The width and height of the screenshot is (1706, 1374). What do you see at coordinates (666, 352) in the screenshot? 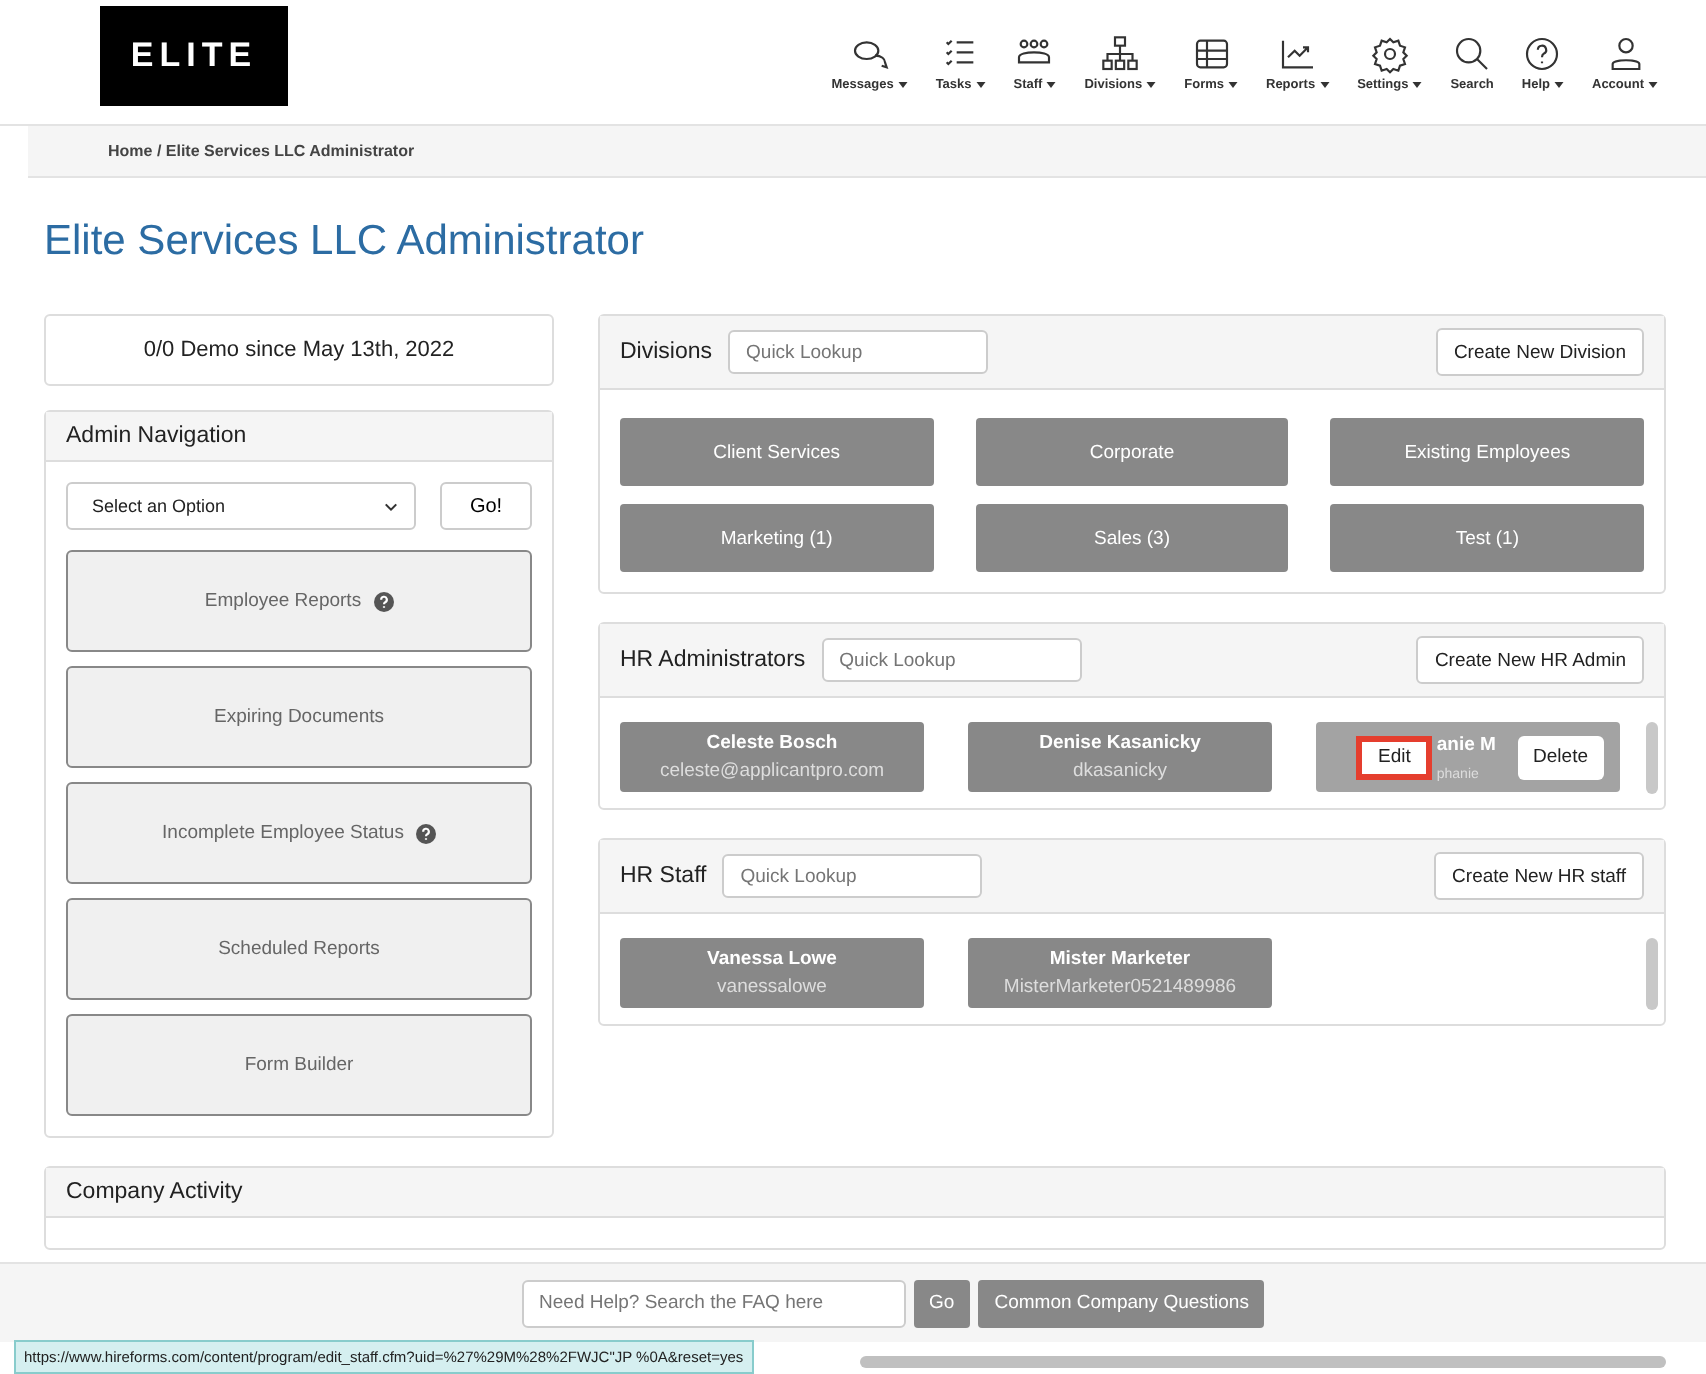
I see `panel-title: Divisions` at bounding box center [666, 352].